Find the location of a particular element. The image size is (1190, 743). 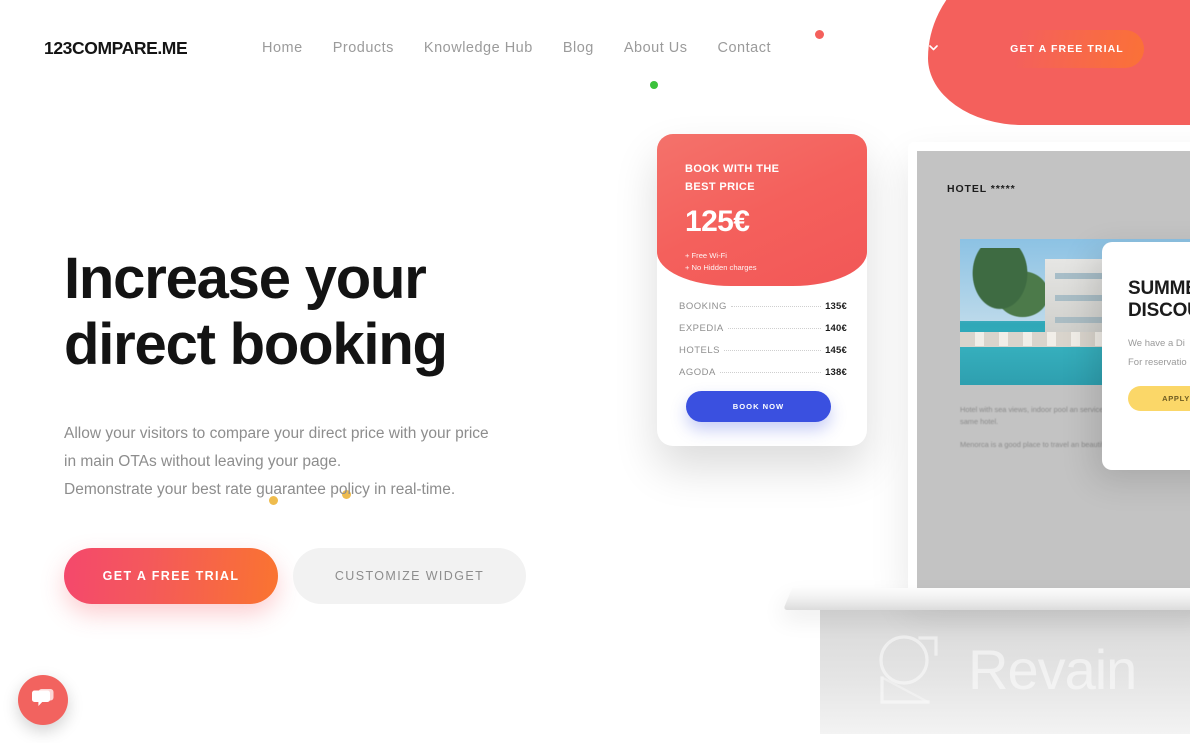

ota-name: BOOKING is located at coordinates (703, 306).